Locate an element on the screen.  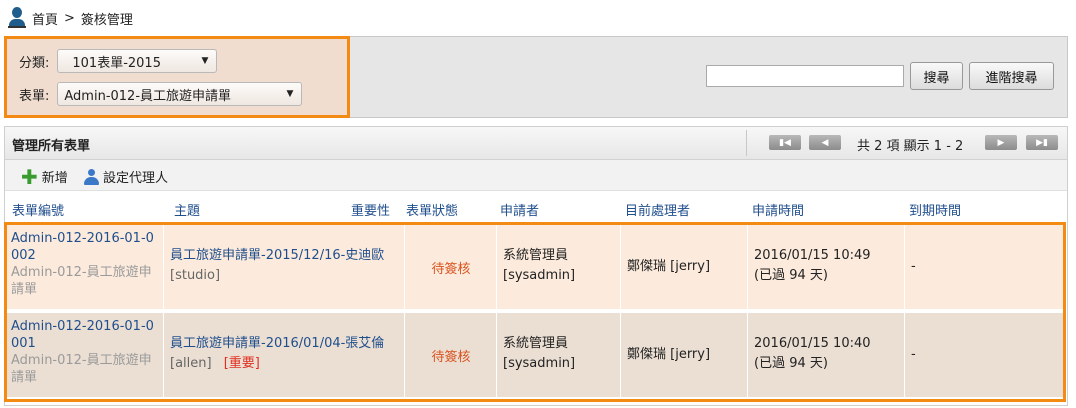
breadcrumb-home: 首頁 is located at coordinates (45, 18).